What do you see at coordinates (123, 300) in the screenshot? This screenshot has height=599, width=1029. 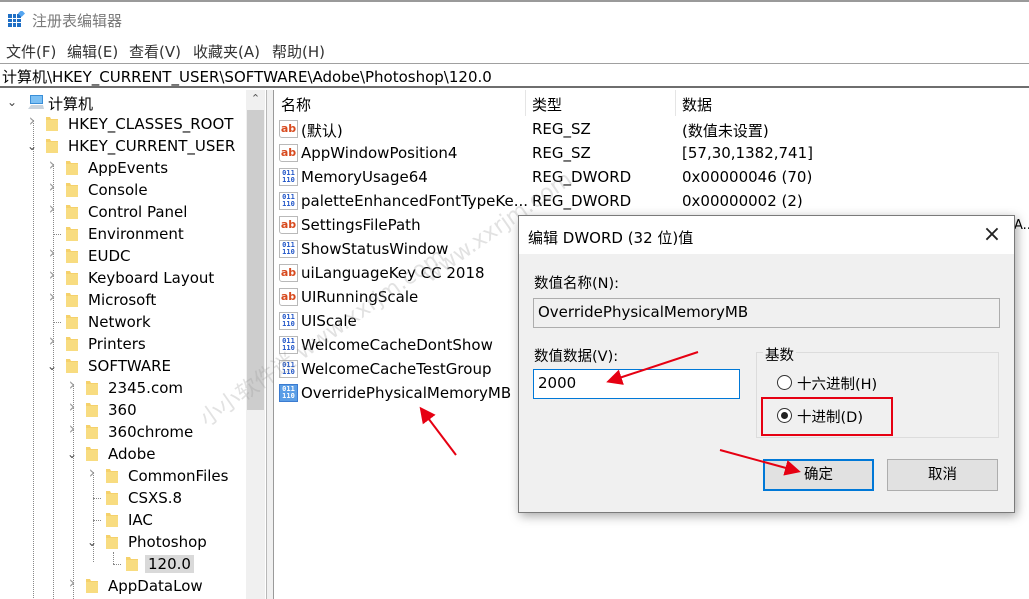 I see `tree-item: › Microsoft` at bounding box center [123, 300].